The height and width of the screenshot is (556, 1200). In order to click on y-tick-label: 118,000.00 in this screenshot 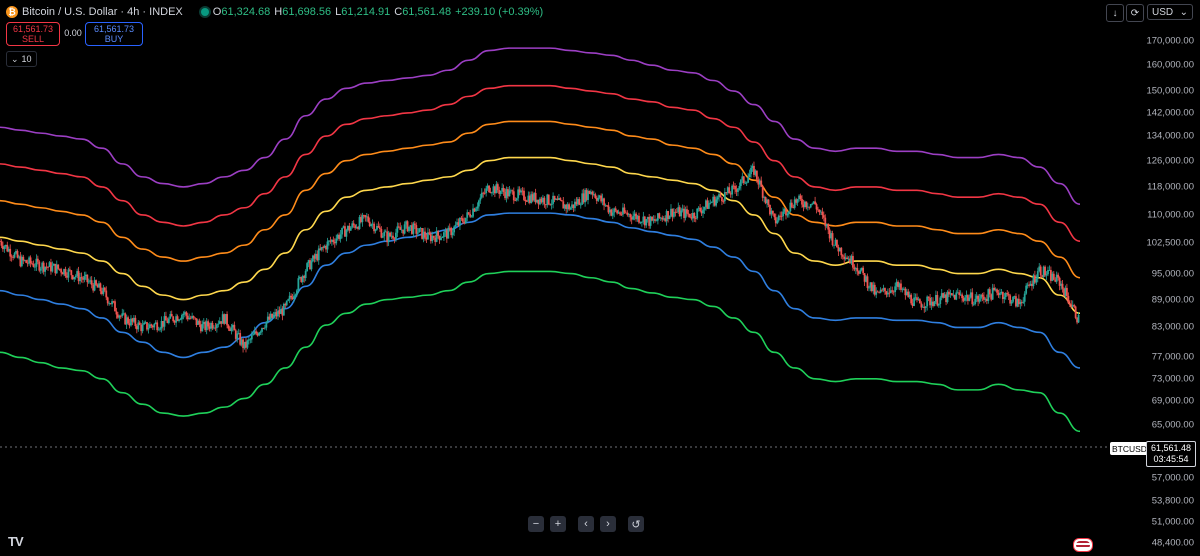, I will do `click(1170, 187)`.